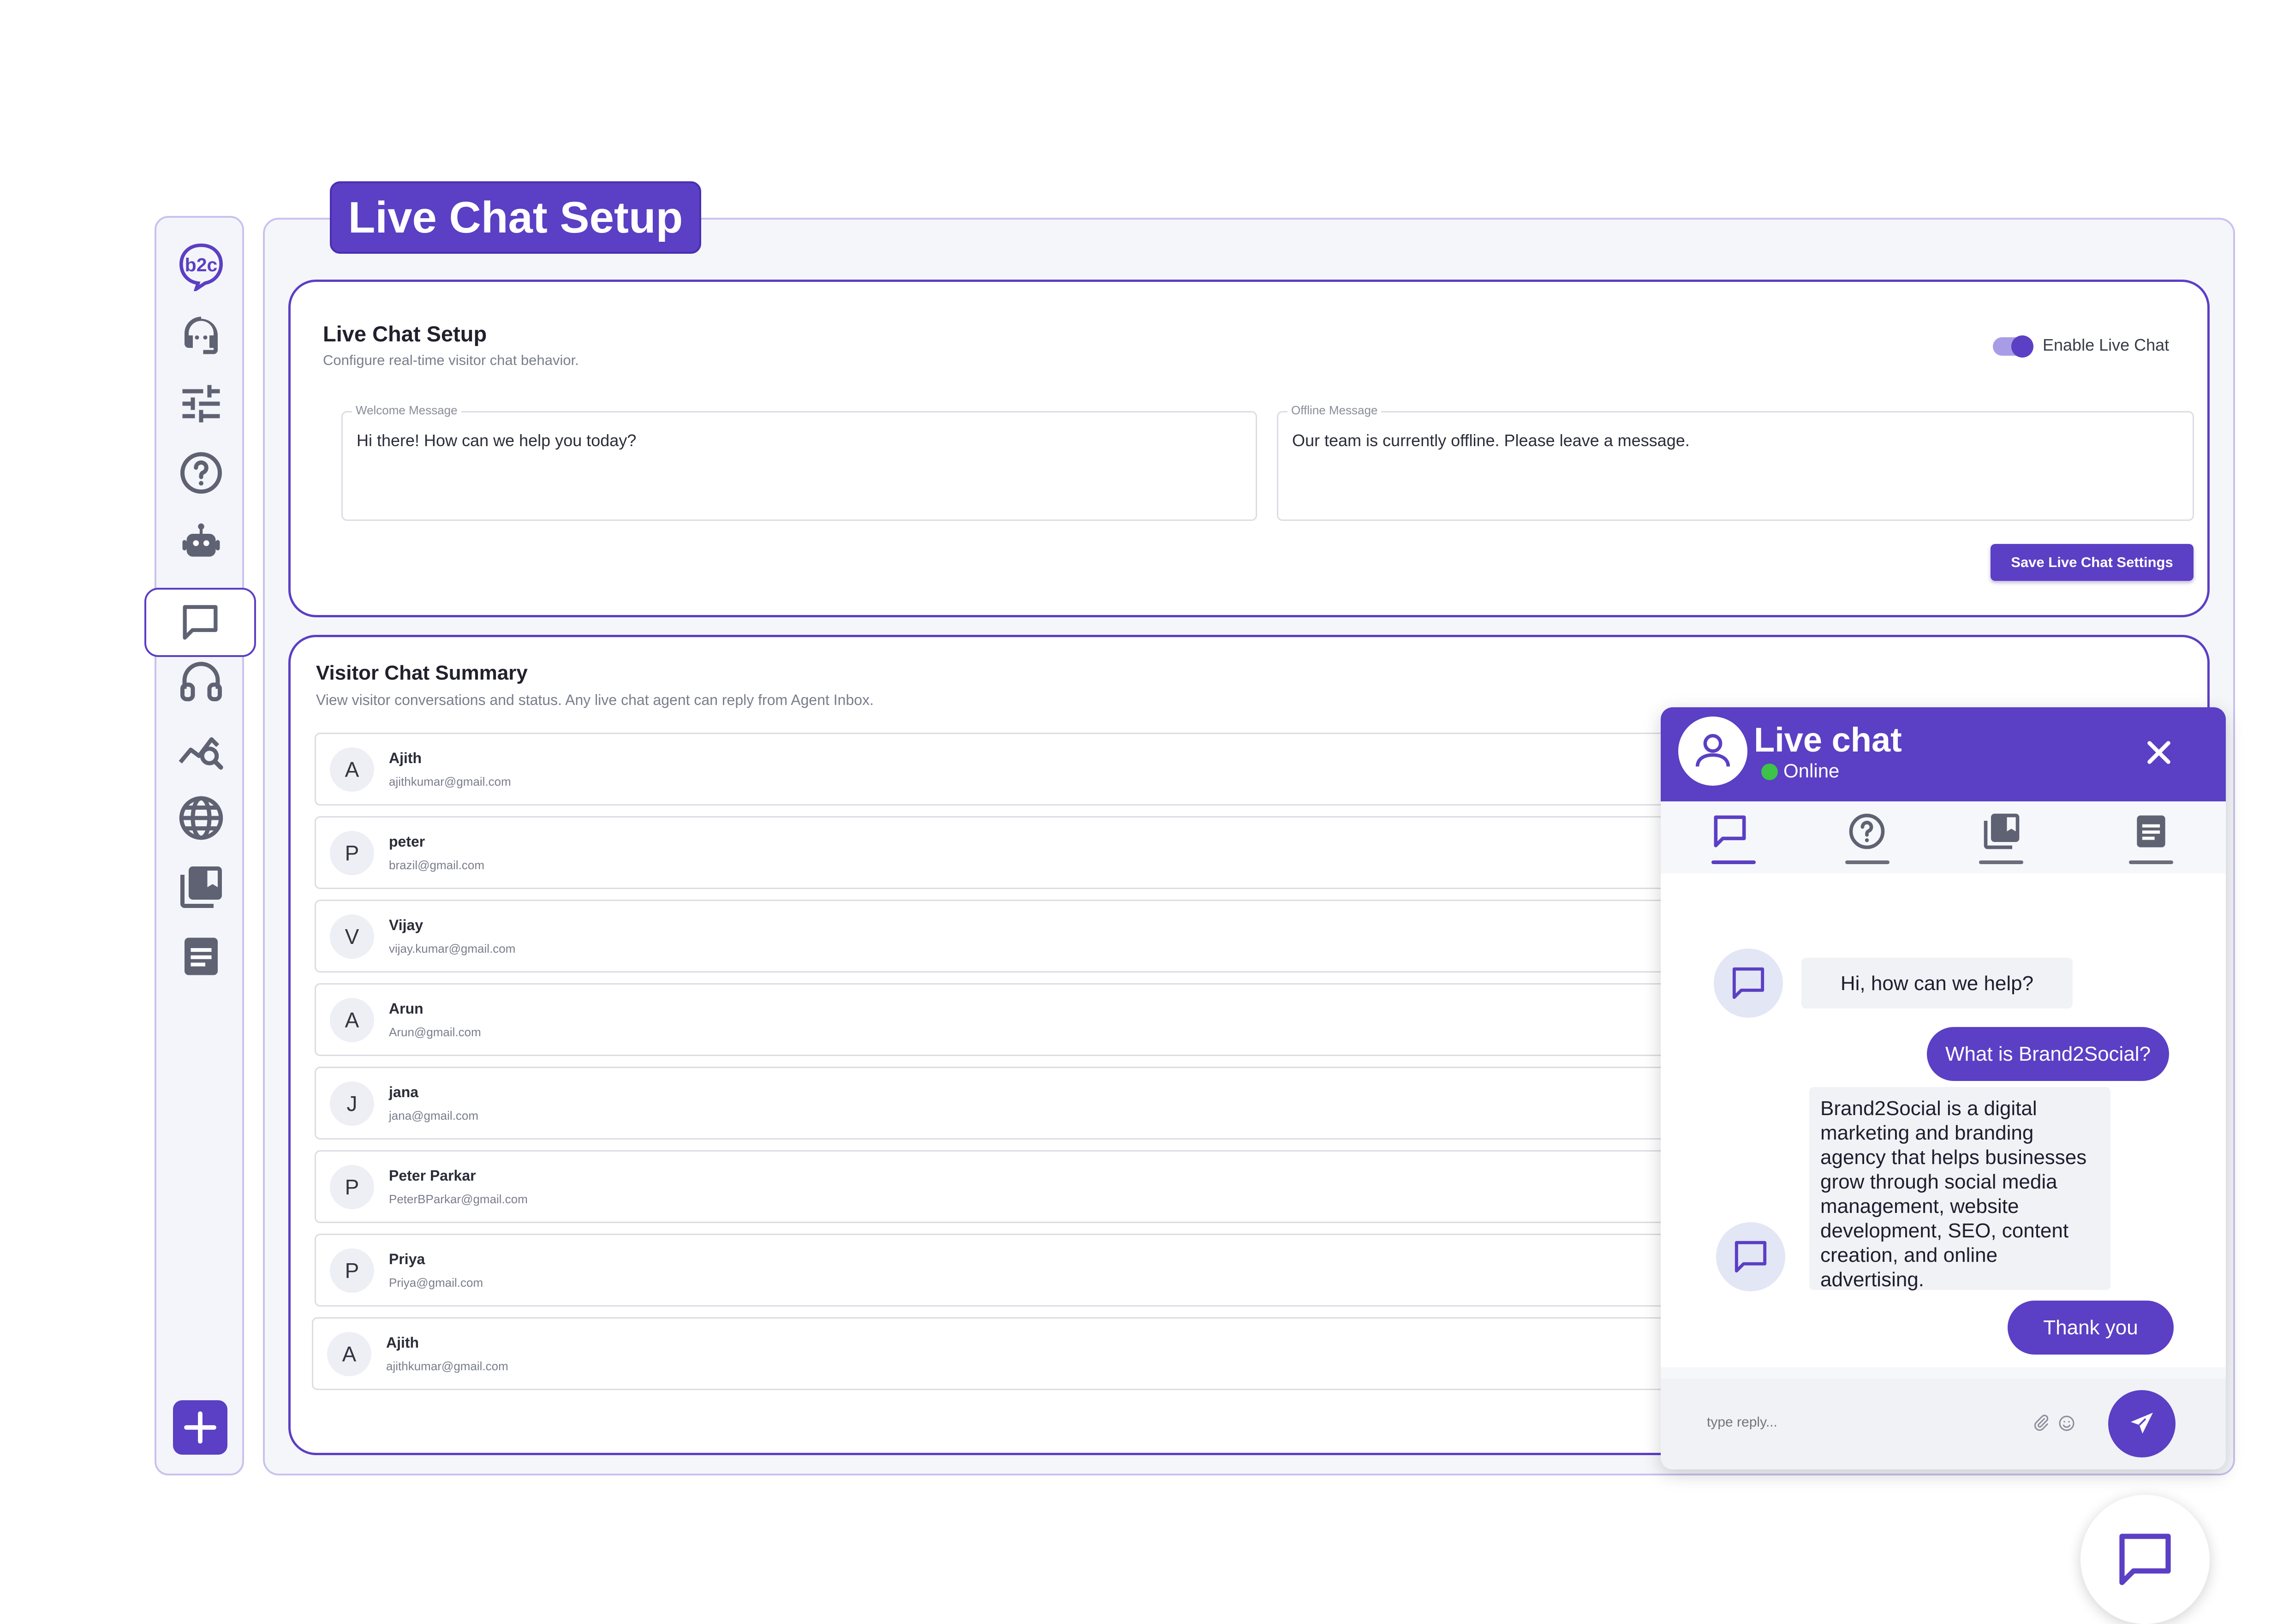  What do you see at coordinates (201, 542) in the screenshot?
I see `robot-icon` at bounding box center [201, 542].